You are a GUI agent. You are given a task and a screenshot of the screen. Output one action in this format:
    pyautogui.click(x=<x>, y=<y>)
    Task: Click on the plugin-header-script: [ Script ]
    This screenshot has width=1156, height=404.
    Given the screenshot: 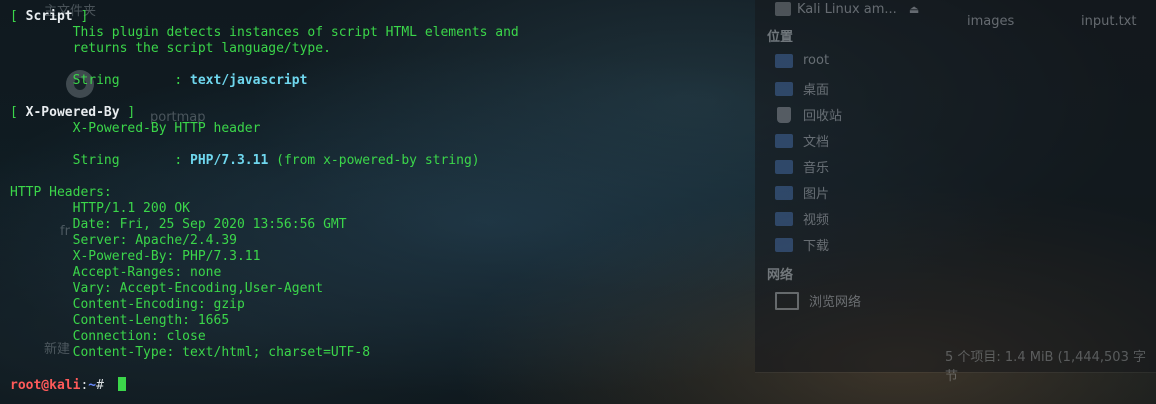 What is the action you would take?
    pyautogui.click(x=49, y=16)
    